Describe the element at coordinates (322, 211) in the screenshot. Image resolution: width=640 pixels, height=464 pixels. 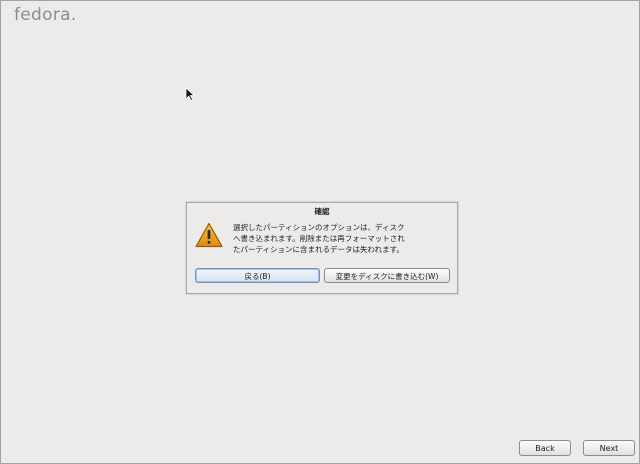
I see `dialog-title: 確認` at that location.